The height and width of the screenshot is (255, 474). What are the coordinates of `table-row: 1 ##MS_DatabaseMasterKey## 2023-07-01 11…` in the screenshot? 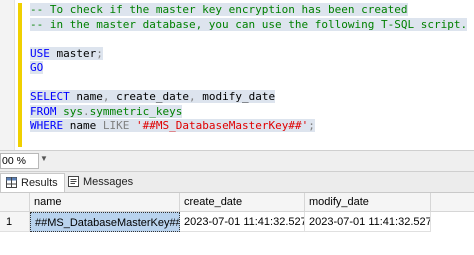 It's located at (237, 222).